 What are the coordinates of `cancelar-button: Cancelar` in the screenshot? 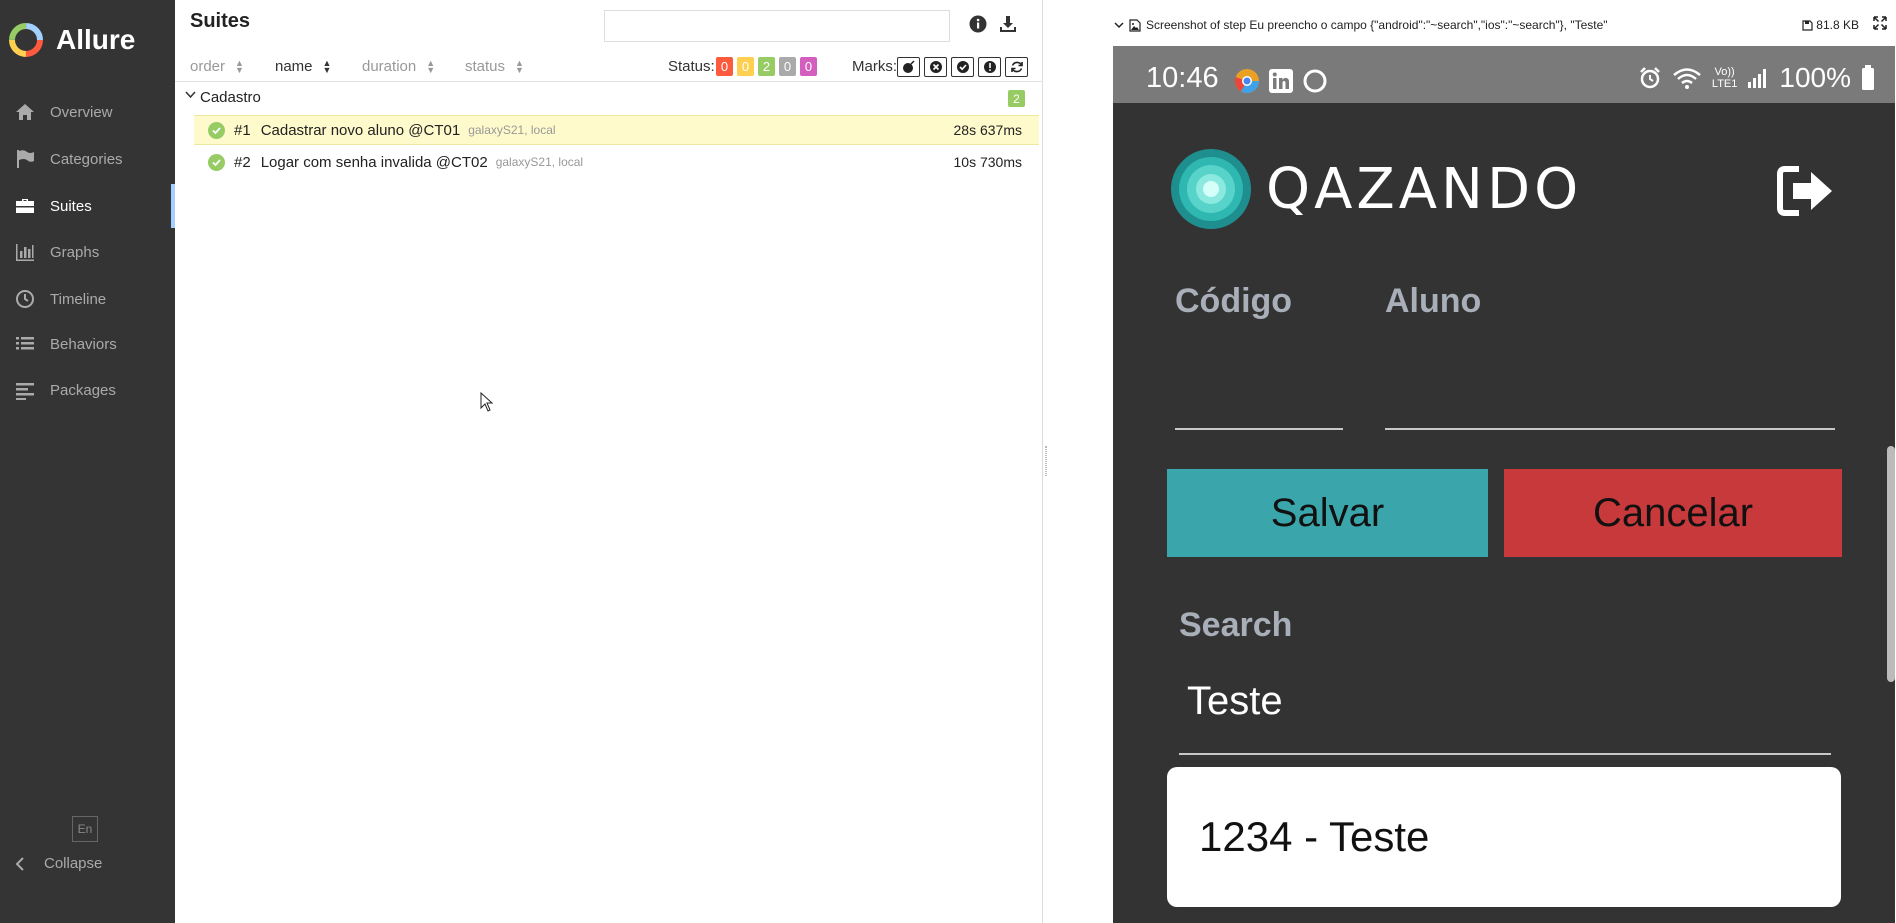 It's located at (1673, 513).